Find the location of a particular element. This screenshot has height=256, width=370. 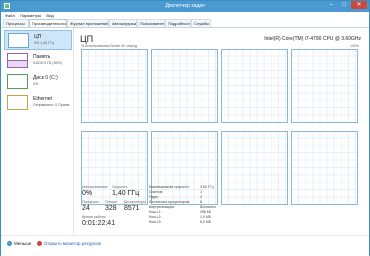

disk-mini-graph is located at coordinates (17, 81).